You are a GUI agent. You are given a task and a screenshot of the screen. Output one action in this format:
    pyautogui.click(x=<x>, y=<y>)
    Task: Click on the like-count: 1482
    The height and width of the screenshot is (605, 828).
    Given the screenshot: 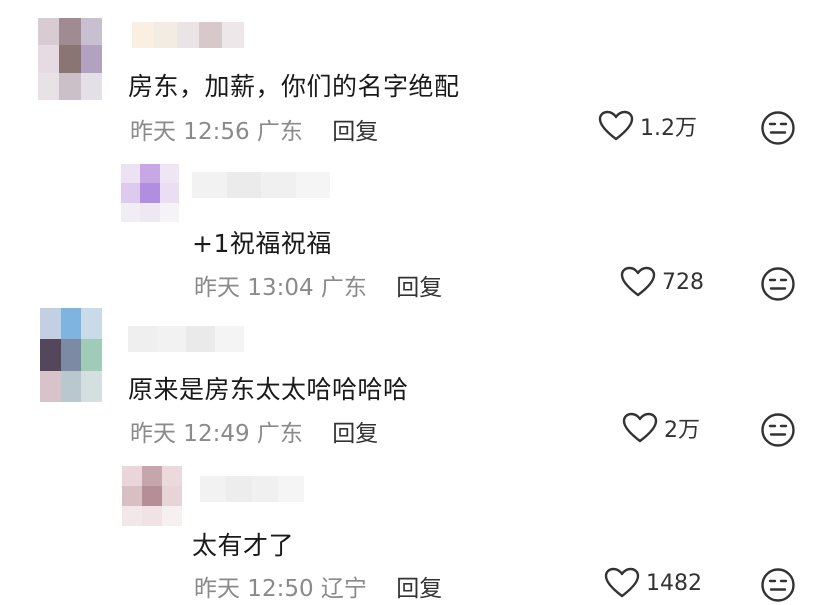 What is the action you would take?
    pyautogui.click(x=674, y=583)
    